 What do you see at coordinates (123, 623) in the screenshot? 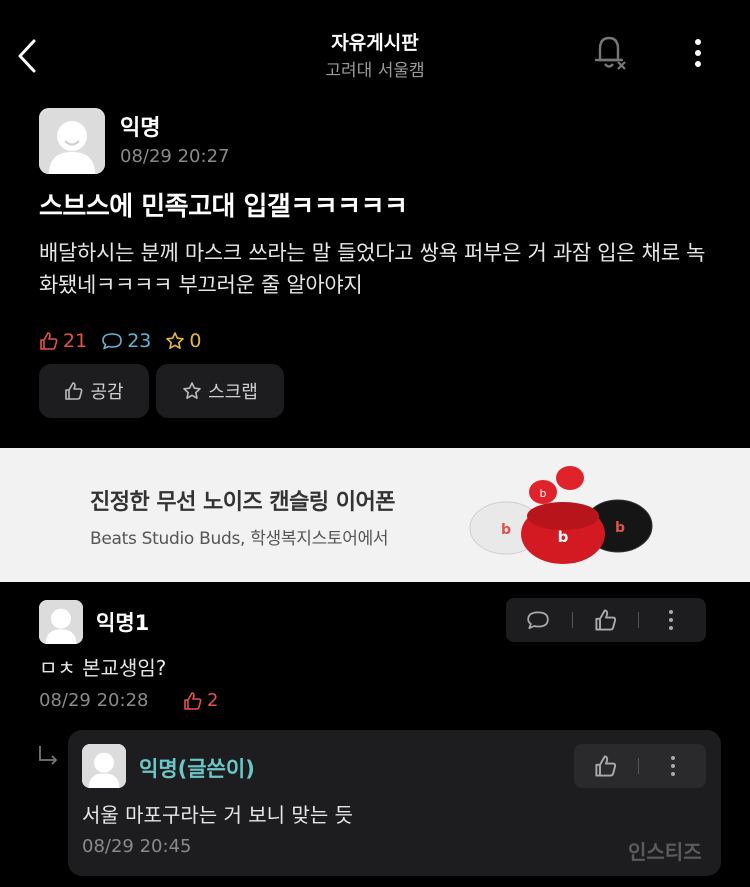
I see `comment-author: 익명1` at bounding box center [123, 623].